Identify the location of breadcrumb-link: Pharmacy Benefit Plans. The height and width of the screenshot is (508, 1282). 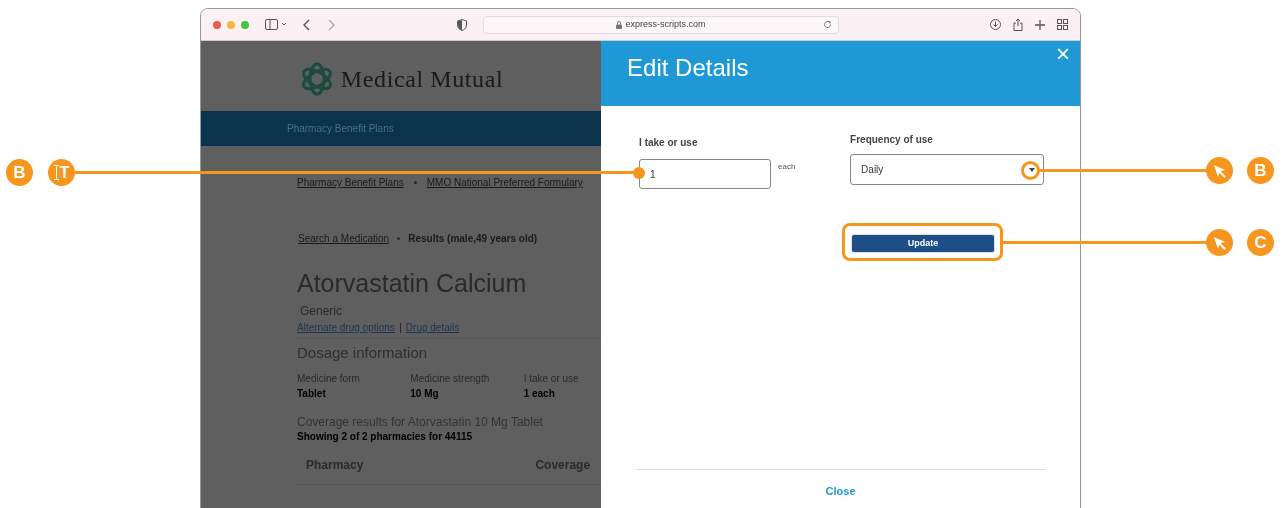
(350, 182).